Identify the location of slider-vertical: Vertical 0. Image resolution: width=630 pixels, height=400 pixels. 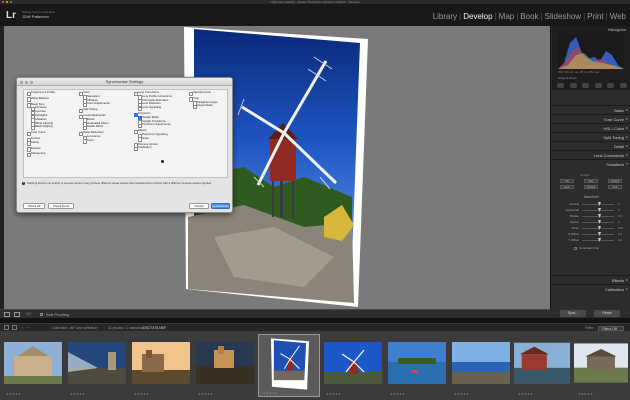
(593, 204).